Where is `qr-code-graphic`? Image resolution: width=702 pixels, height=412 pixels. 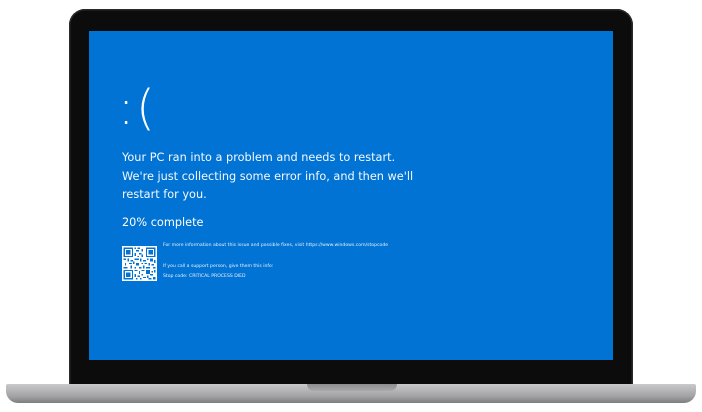 qr-code-graphic is located at coordinates (139, 263).